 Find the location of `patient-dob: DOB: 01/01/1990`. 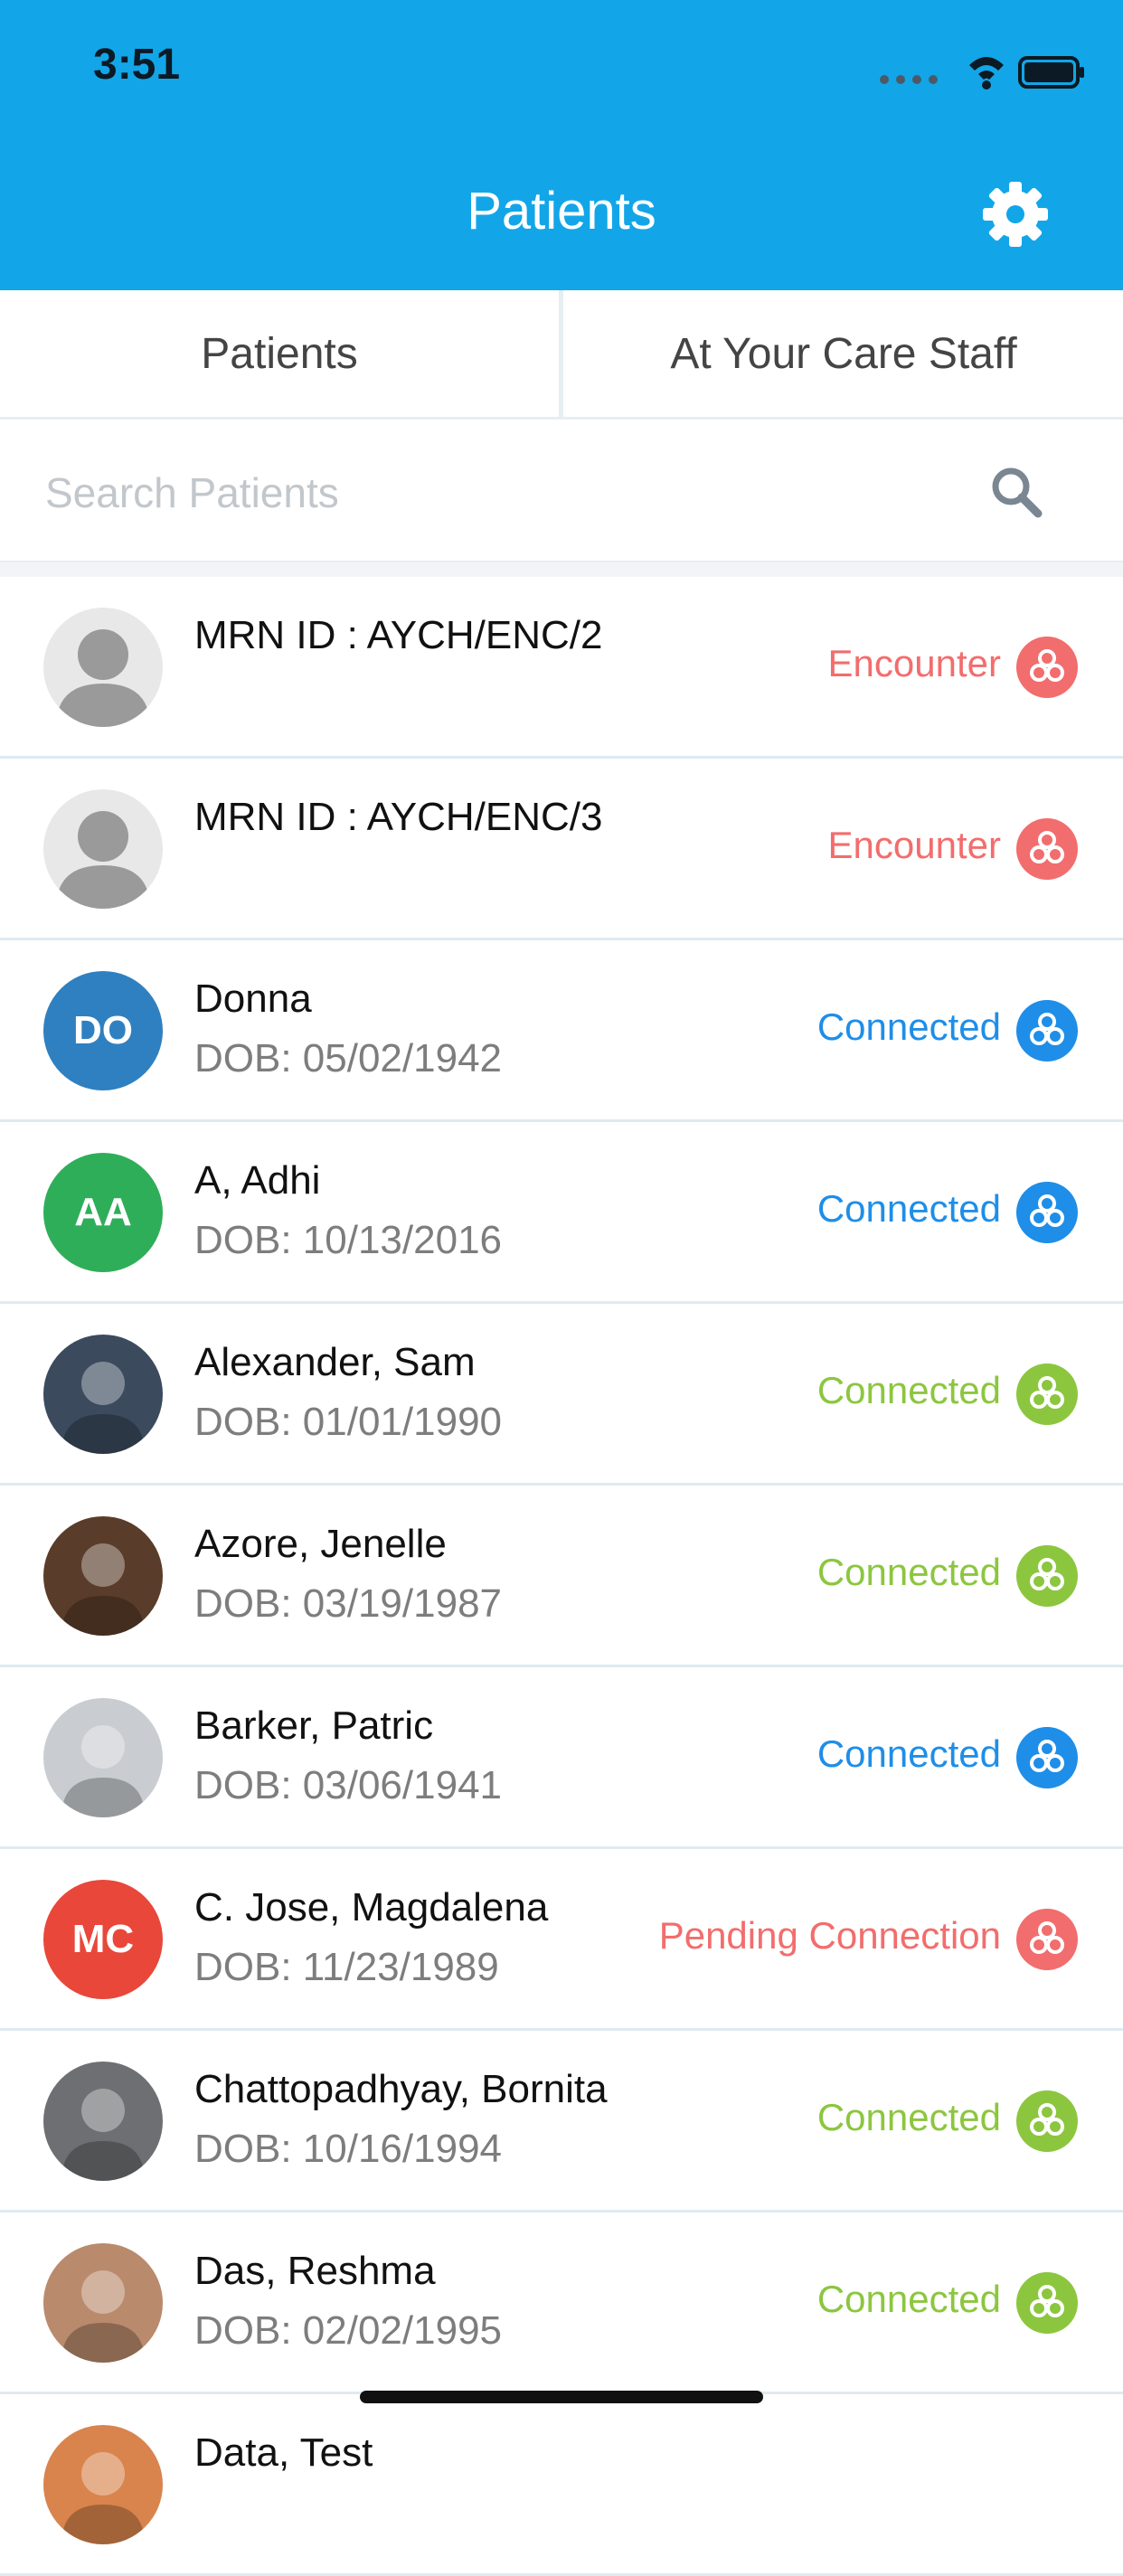

patient-dob: DOB: 01/01/1990 is located at coordinates (348, 1422).